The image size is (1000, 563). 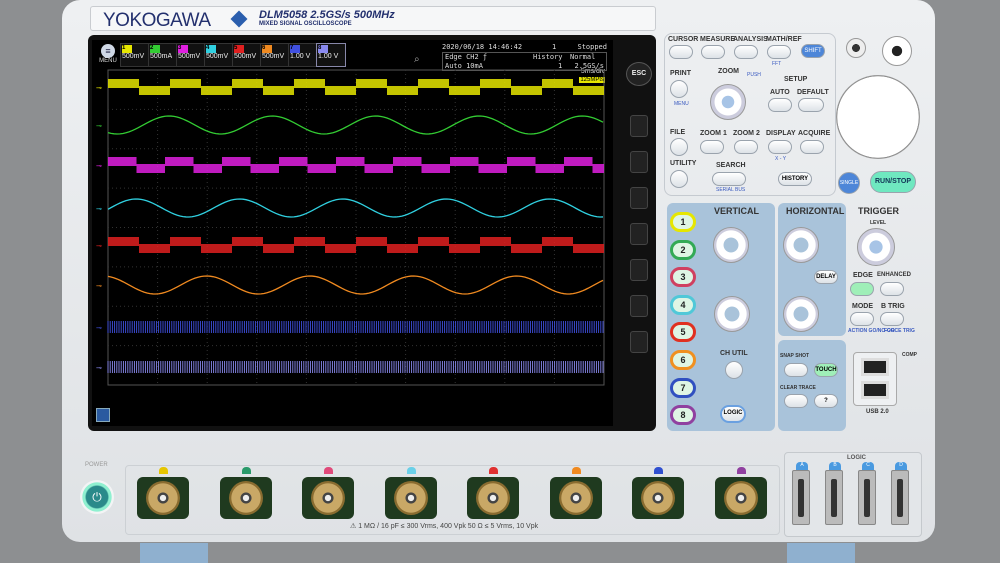 I want to click on channel-5-input-connector, so click(x=493, y=498).